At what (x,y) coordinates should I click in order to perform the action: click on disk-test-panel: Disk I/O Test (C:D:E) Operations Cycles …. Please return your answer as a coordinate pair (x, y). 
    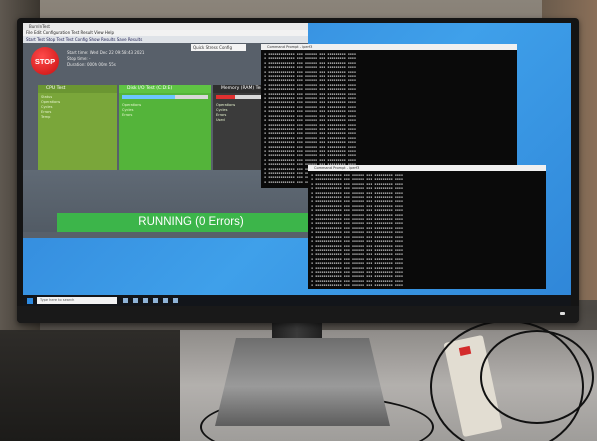
    Looking at the image, I should click on (165, 127).